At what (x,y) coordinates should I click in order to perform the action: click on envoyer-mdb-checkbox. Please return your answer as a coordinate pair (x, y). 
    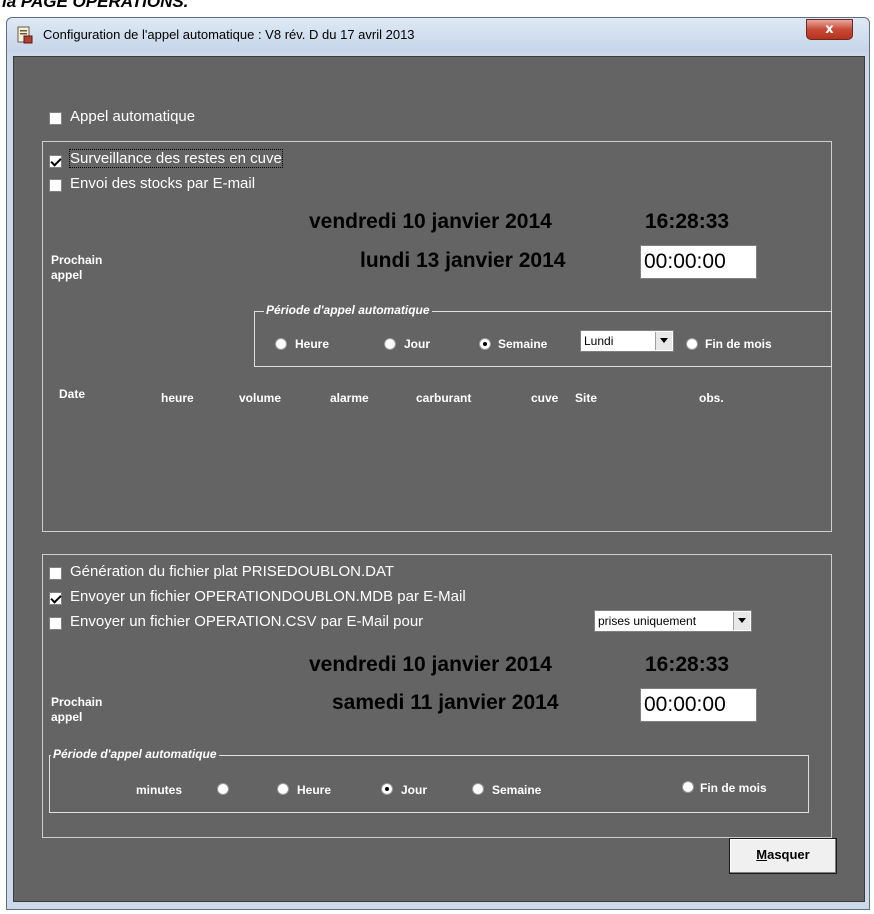
    Looking at the image, I should click on (55, 598).